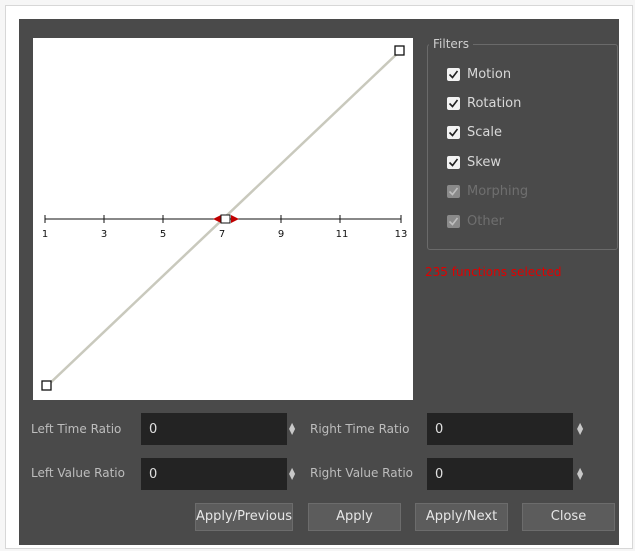 The image size is (635, 551). I want to click on right-time-ratio-spinner-icon: ▲ ▼, so click(580, 429).